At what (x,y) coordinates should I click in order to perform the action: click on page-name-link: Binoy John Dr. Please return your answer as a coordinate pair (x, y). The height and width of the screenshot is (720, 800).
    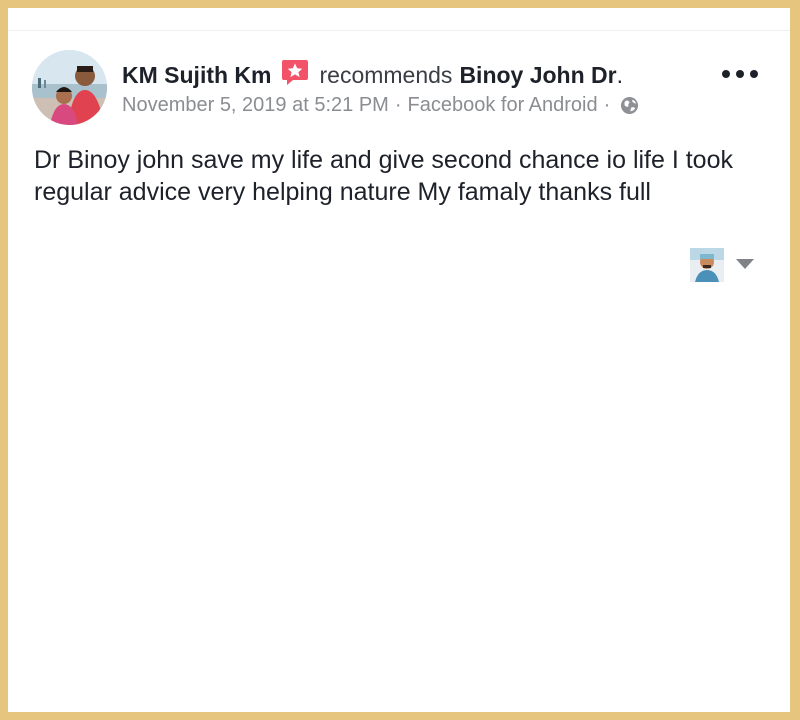
    Looking at the image, I should click on (537, 75).